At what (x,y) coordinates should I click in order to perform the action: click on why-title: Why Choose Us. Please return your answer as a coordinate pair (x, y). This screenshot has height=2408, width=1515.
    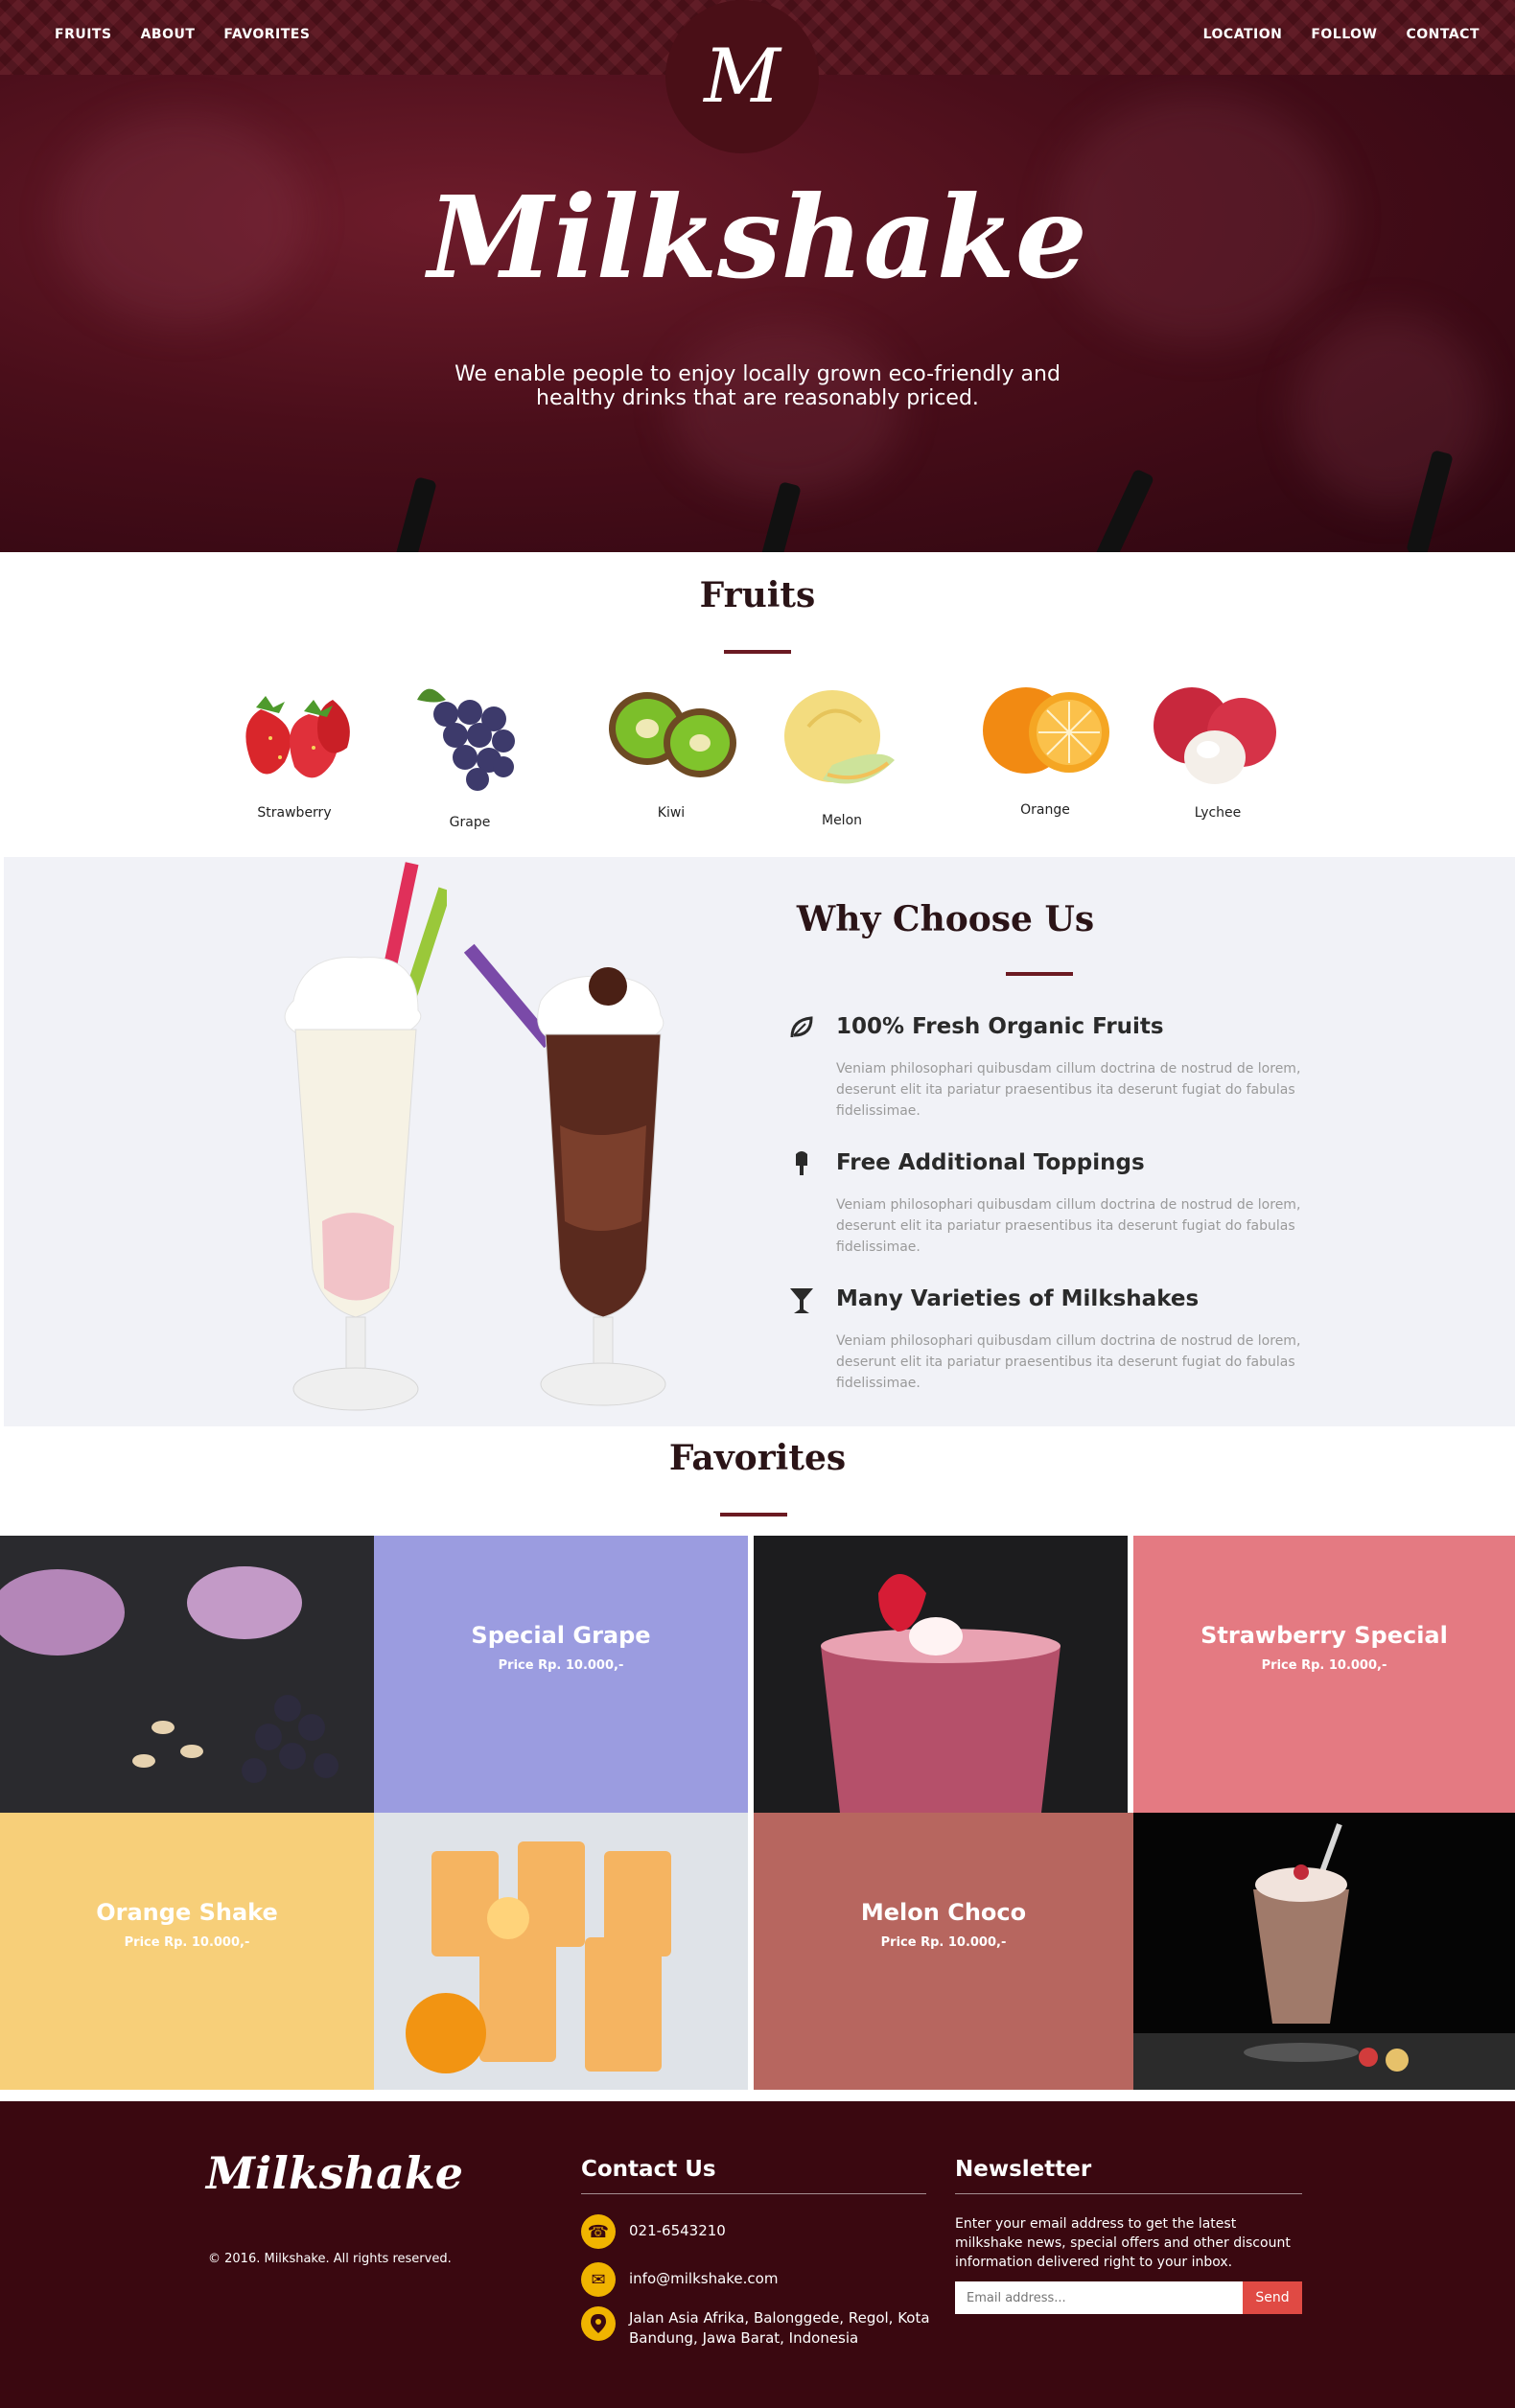
    Looking at the image, I should click on (945, 919).